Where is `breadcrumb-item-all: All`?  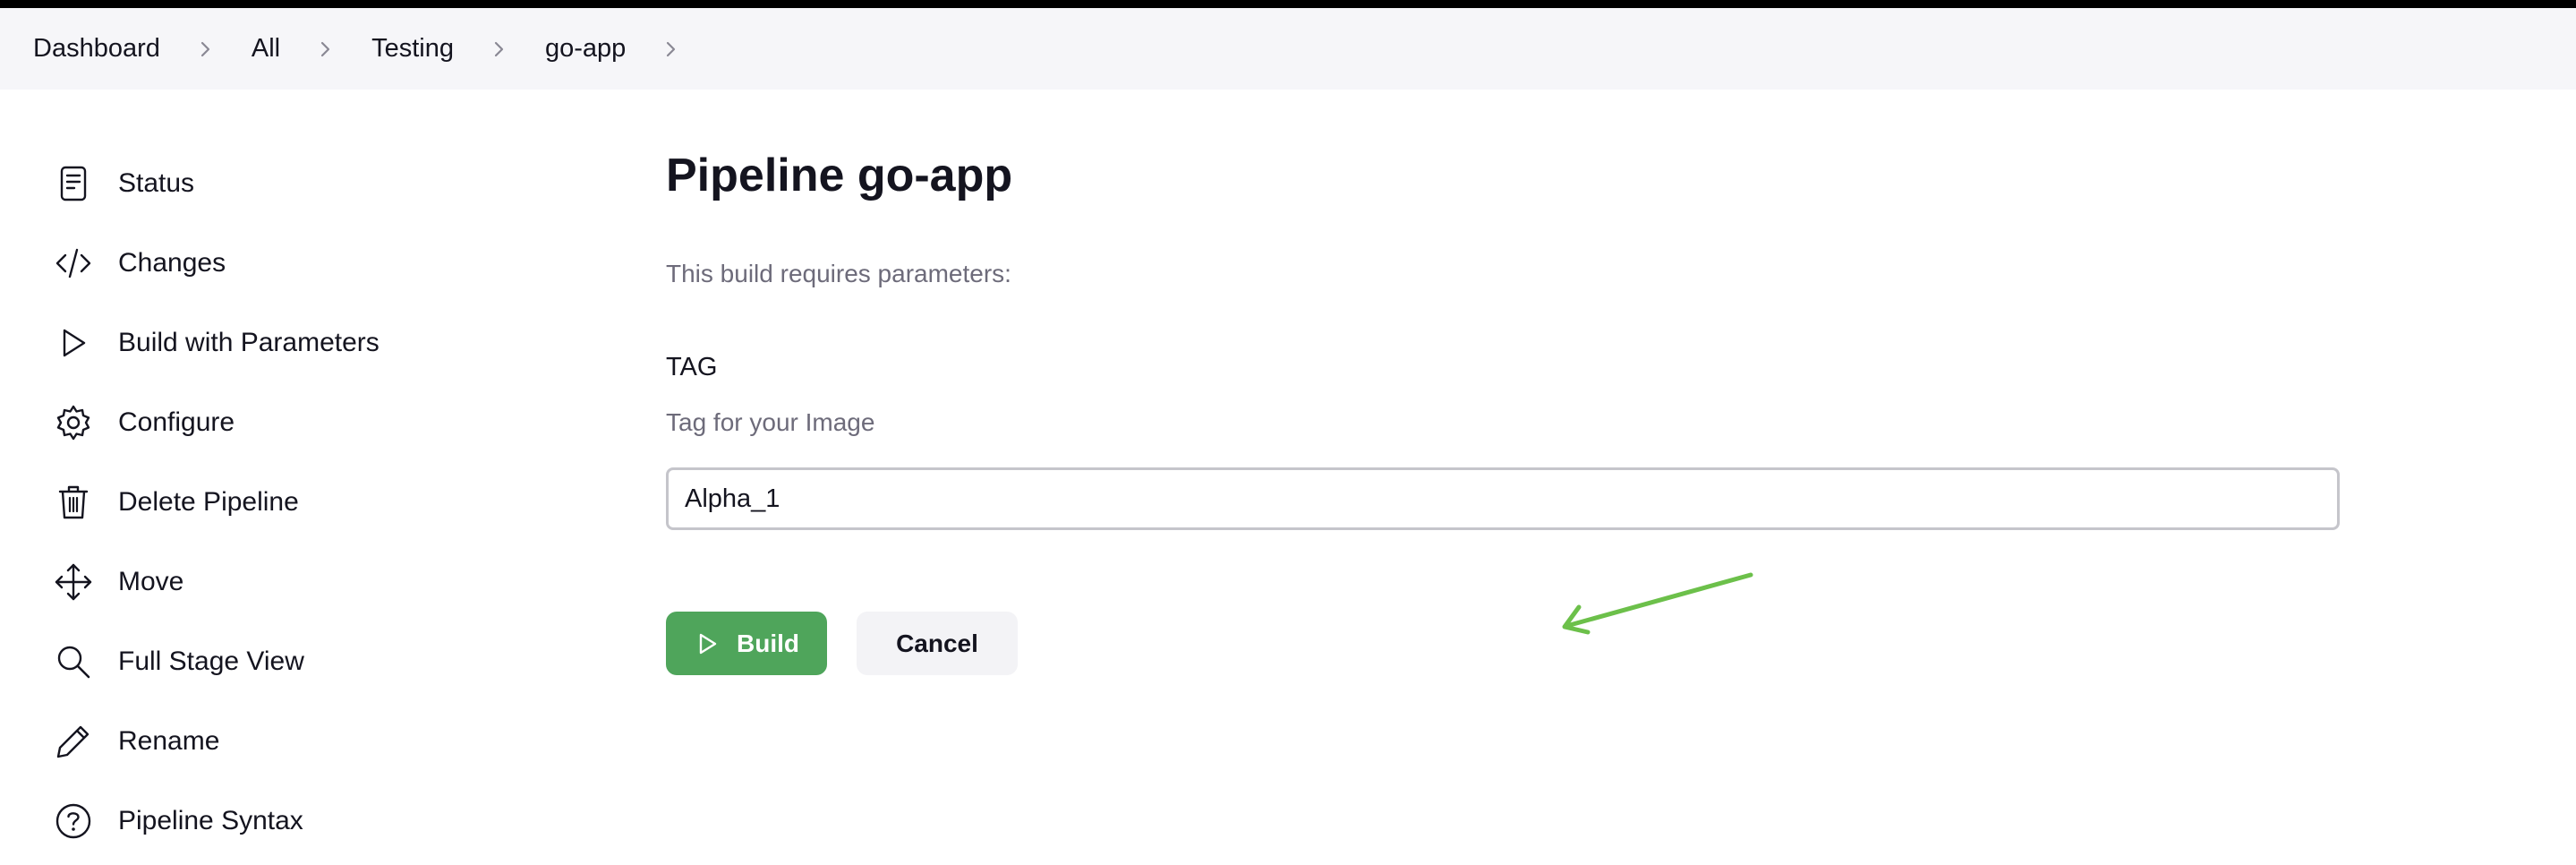 breadcrumb-item-all: All is located at coordinates (311, 49).